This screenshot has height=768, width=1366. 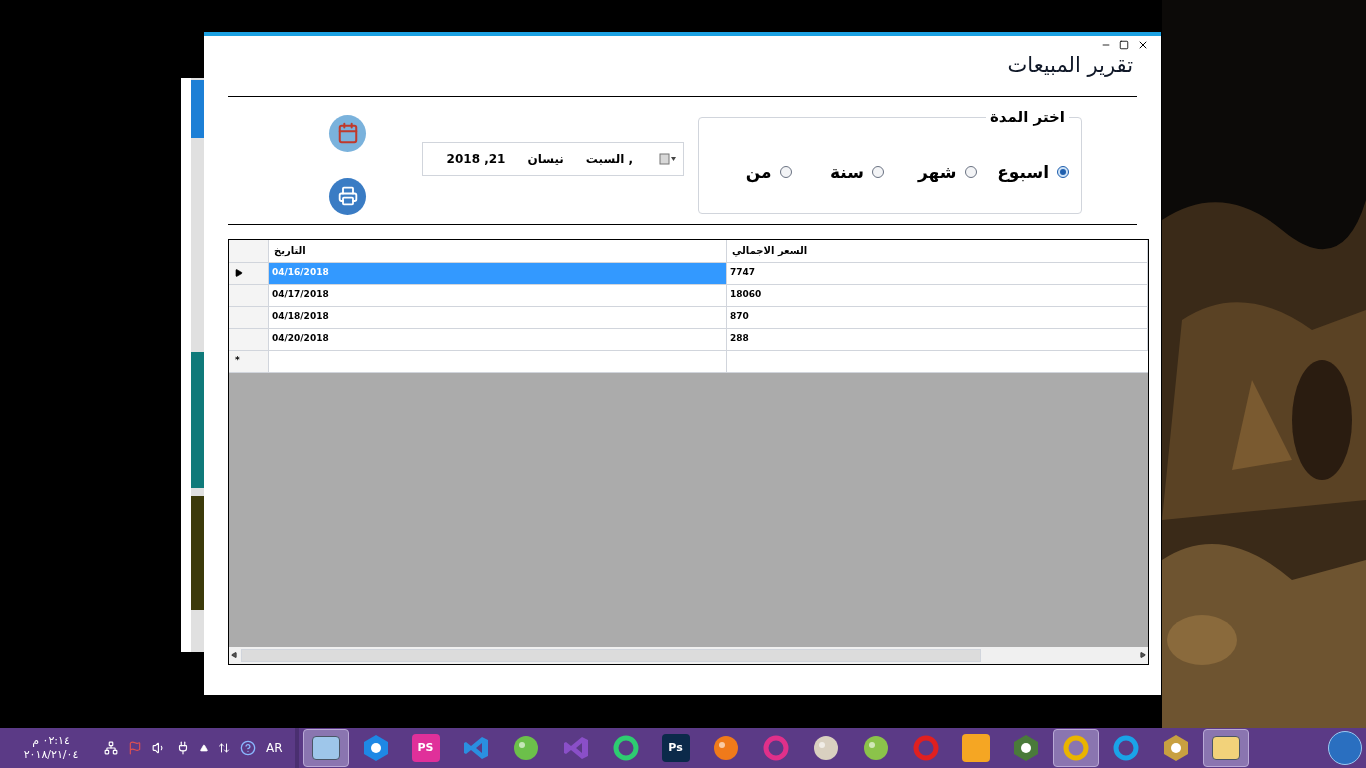 I want to click on table-cell: 18060, so click(x=937, y=295).